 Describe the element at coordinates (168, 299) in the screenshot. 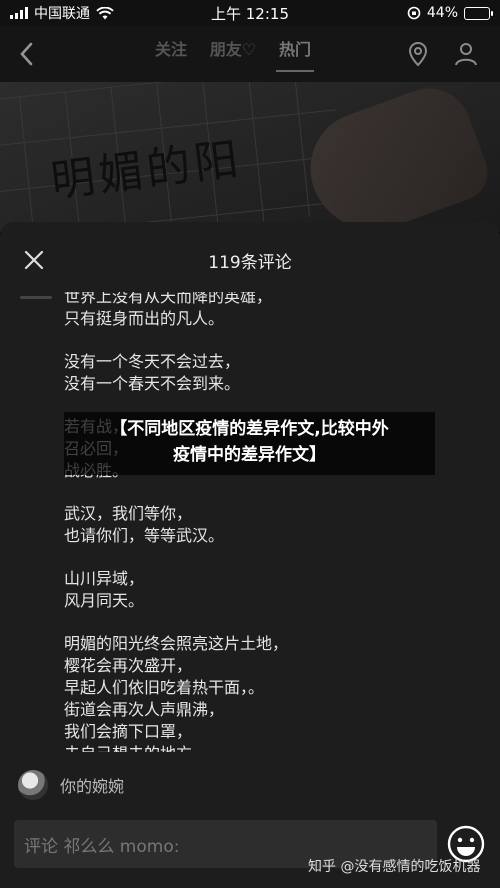

I see `comment-line: 世界上没有从天而降的英雄，` at that location.